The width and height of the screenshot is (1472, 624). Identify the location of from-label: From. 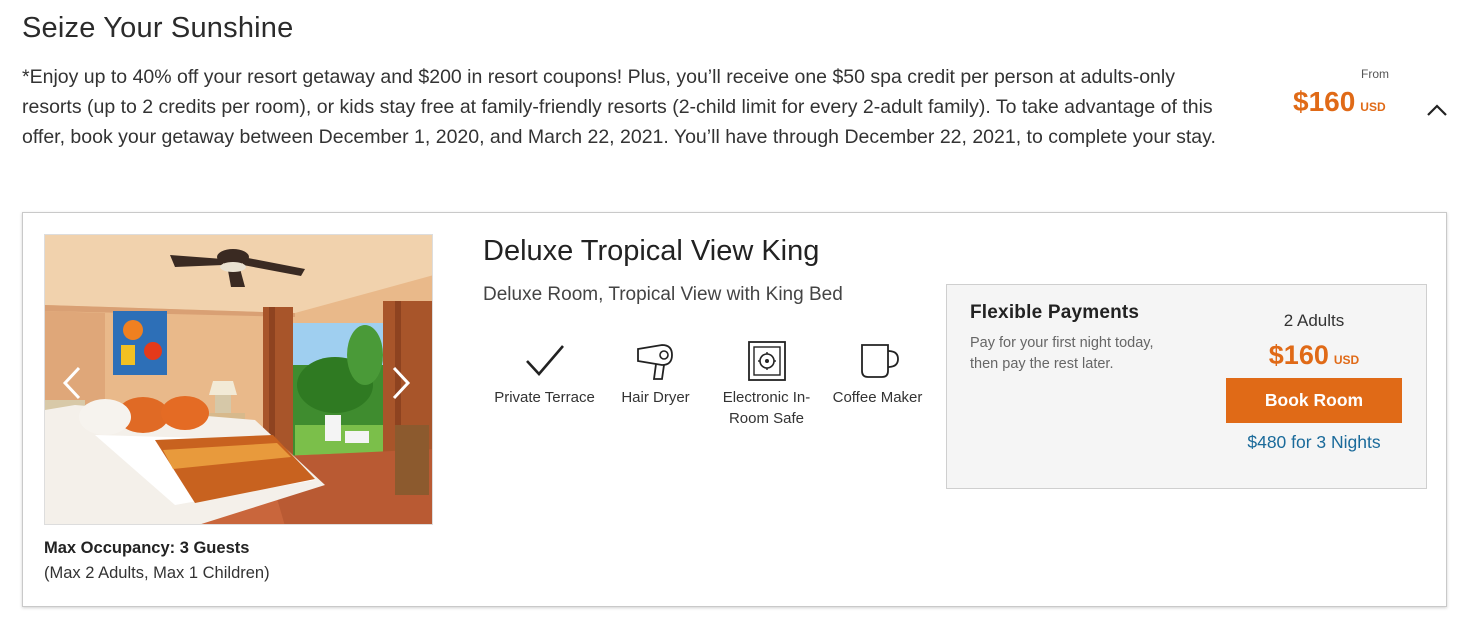
(1375, 74).